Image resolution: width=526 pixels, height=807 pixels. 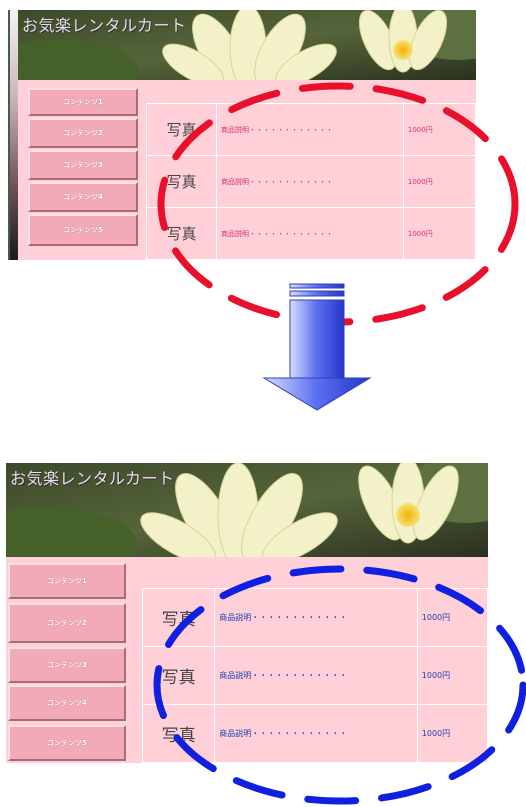 I want to click on left-edge-strip, so click(x=13, y=135).